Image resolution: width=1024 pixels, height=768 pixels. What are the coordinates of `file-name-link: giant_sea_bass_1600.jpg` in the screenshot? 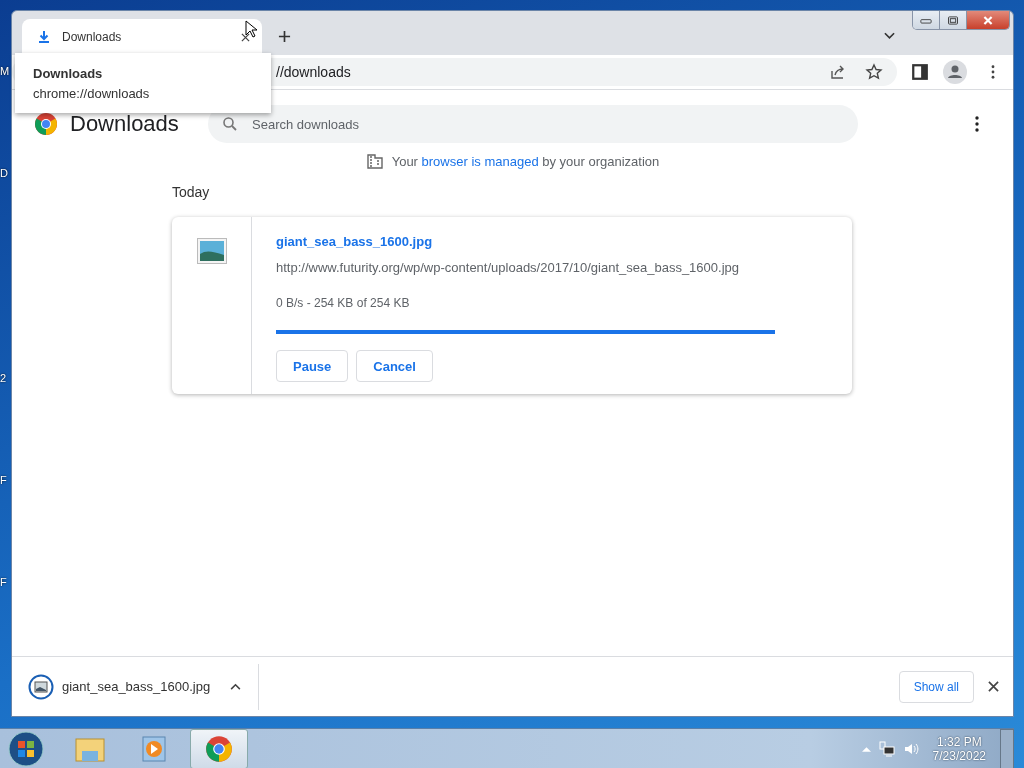 It's located at (354, 241).